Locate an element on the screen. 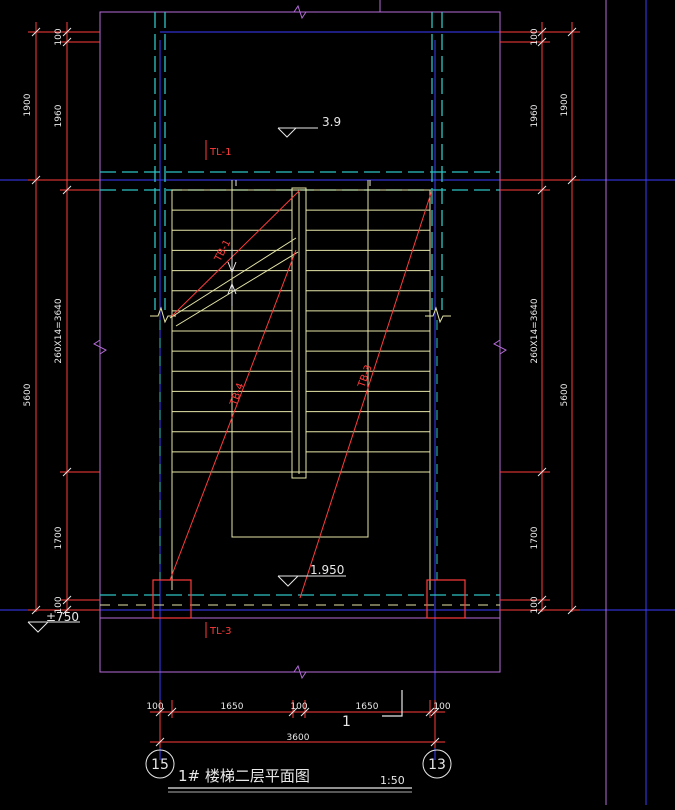  dim-left-inner-b: 1960 is located at coordinates (59, 115).